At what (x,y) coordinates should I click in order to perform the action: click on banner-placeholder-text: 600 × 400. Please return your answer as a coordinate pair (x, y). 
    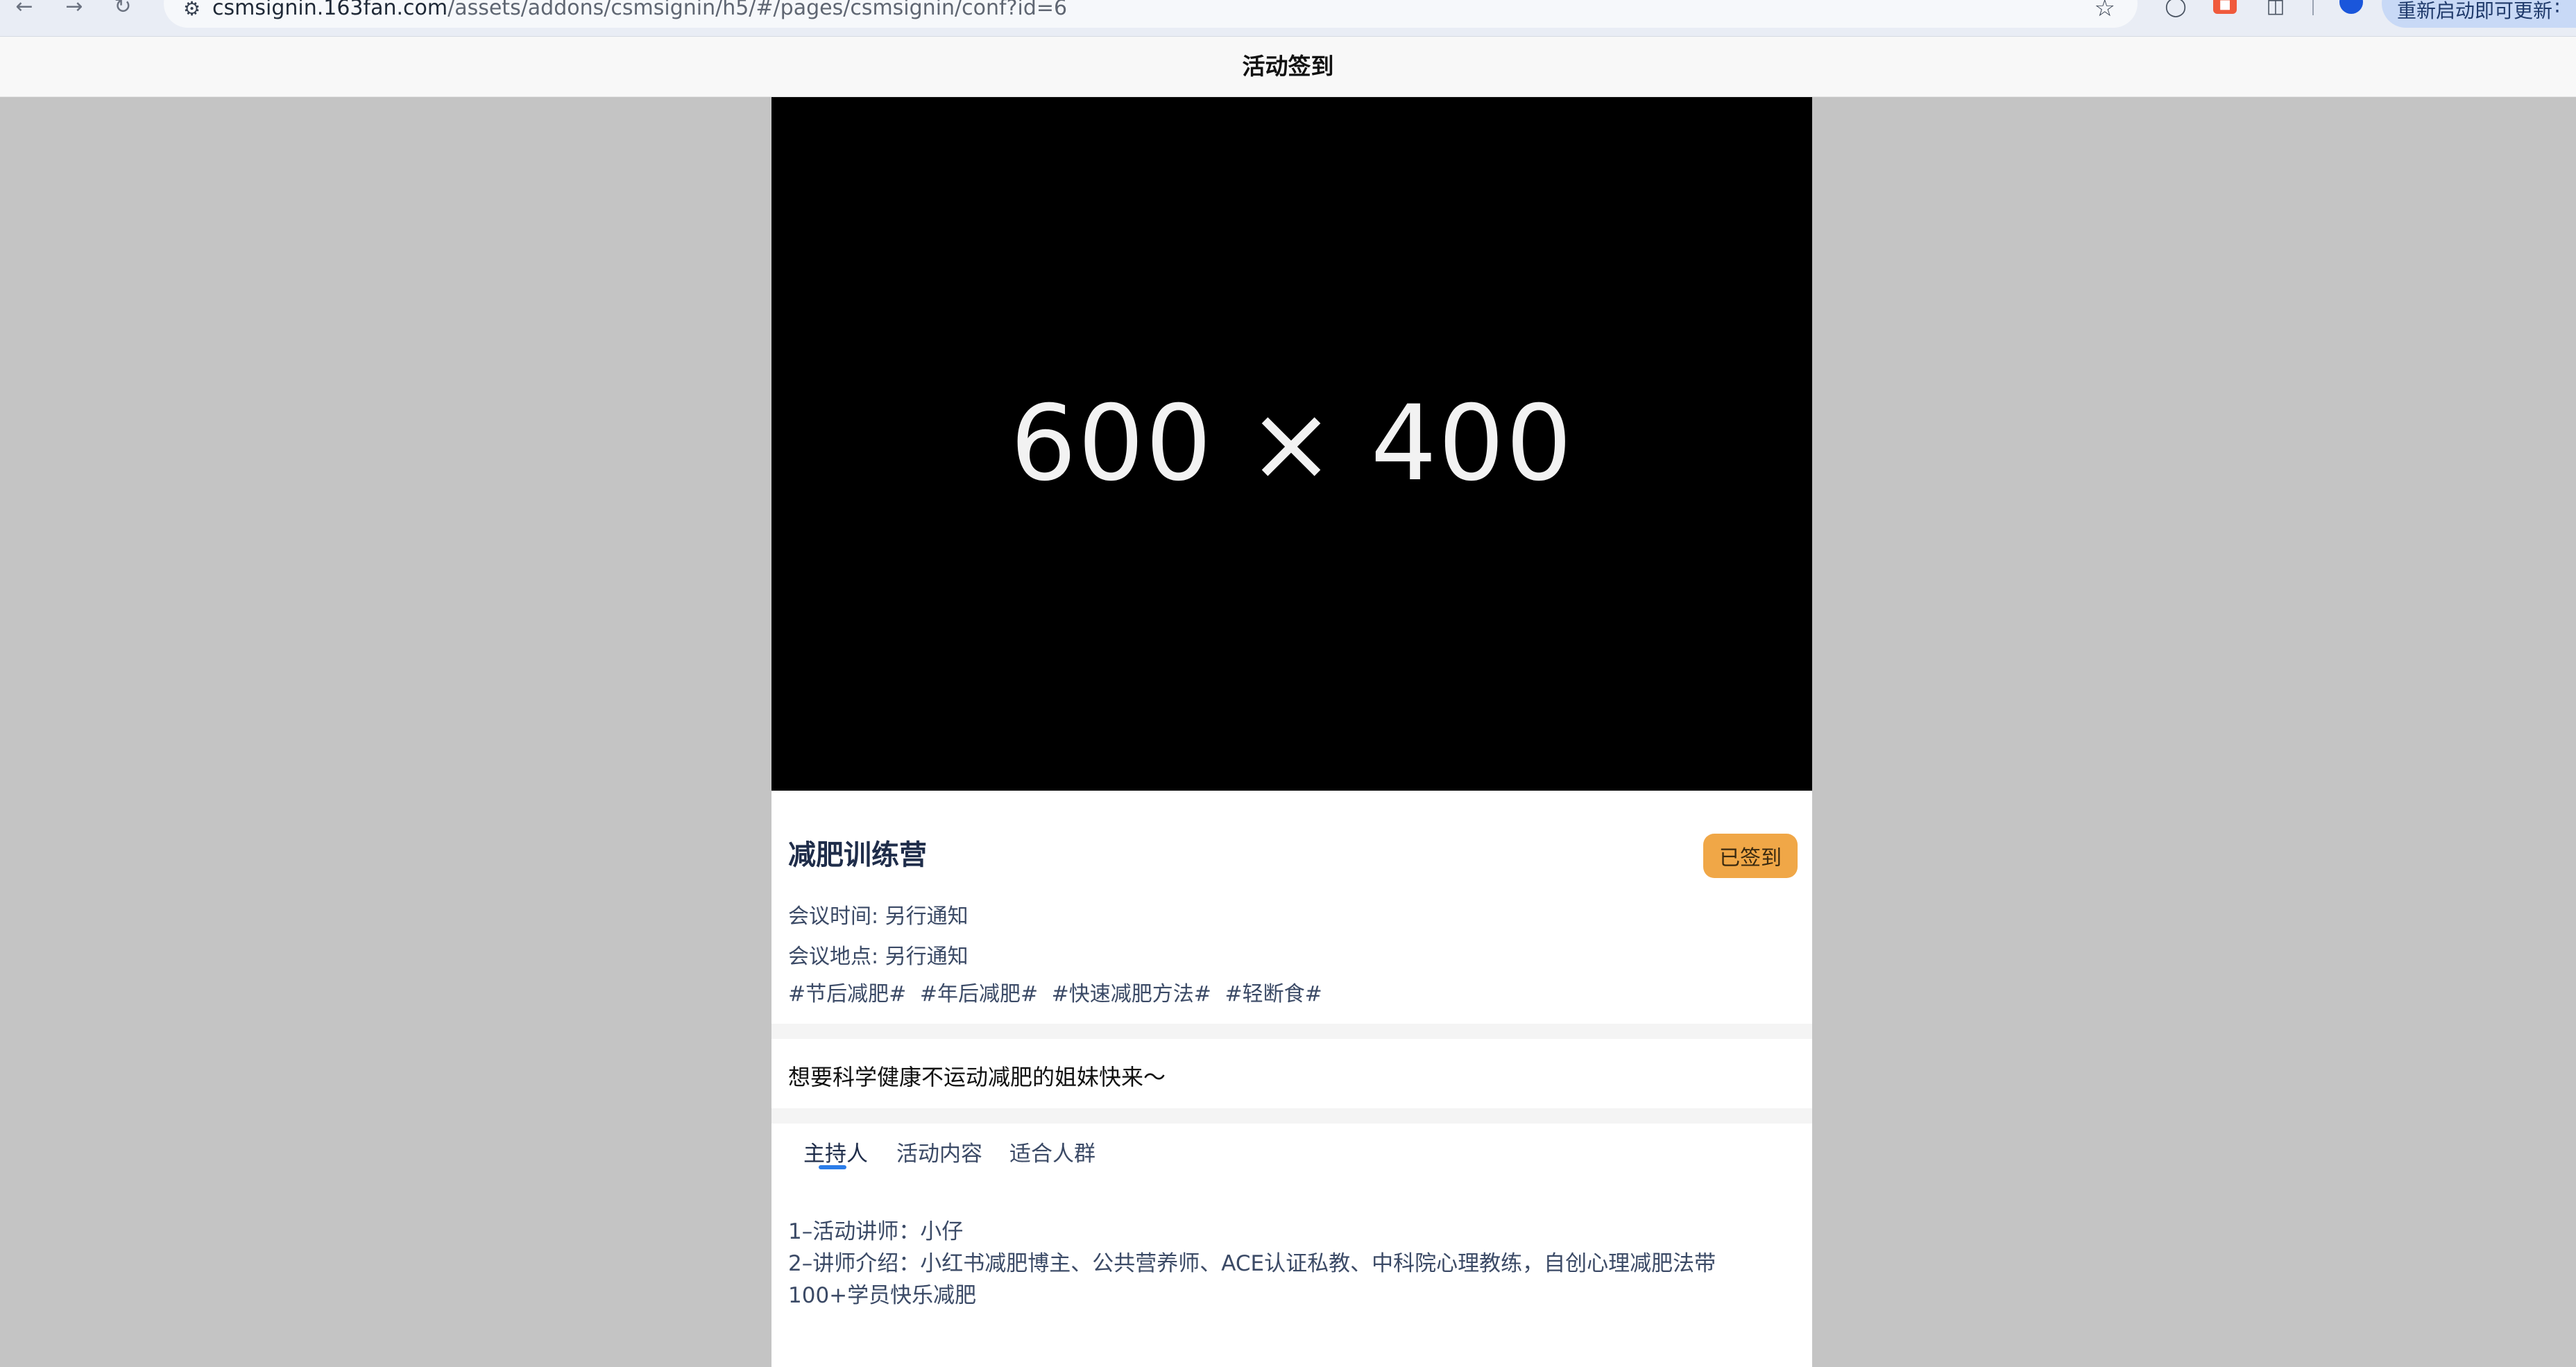
    Looking at the image, I should click on (1291, 444).